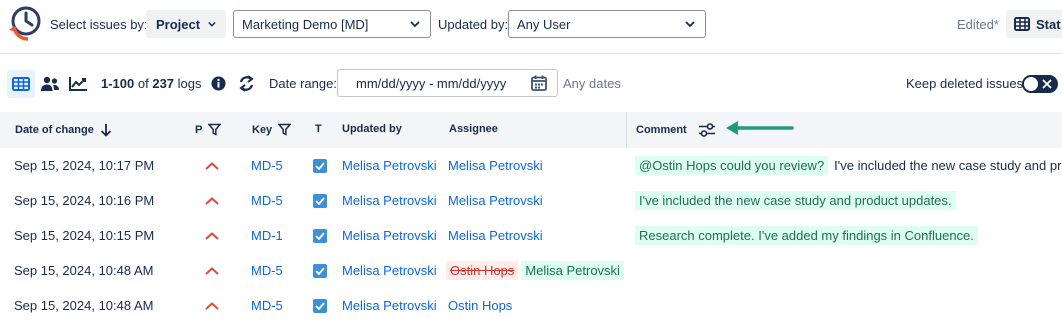 The width and height of the screenshot is (1062, 323). Describe the element at coordinates (178, 24) in the screenshot. I see `project-button-label: Project` at that location.